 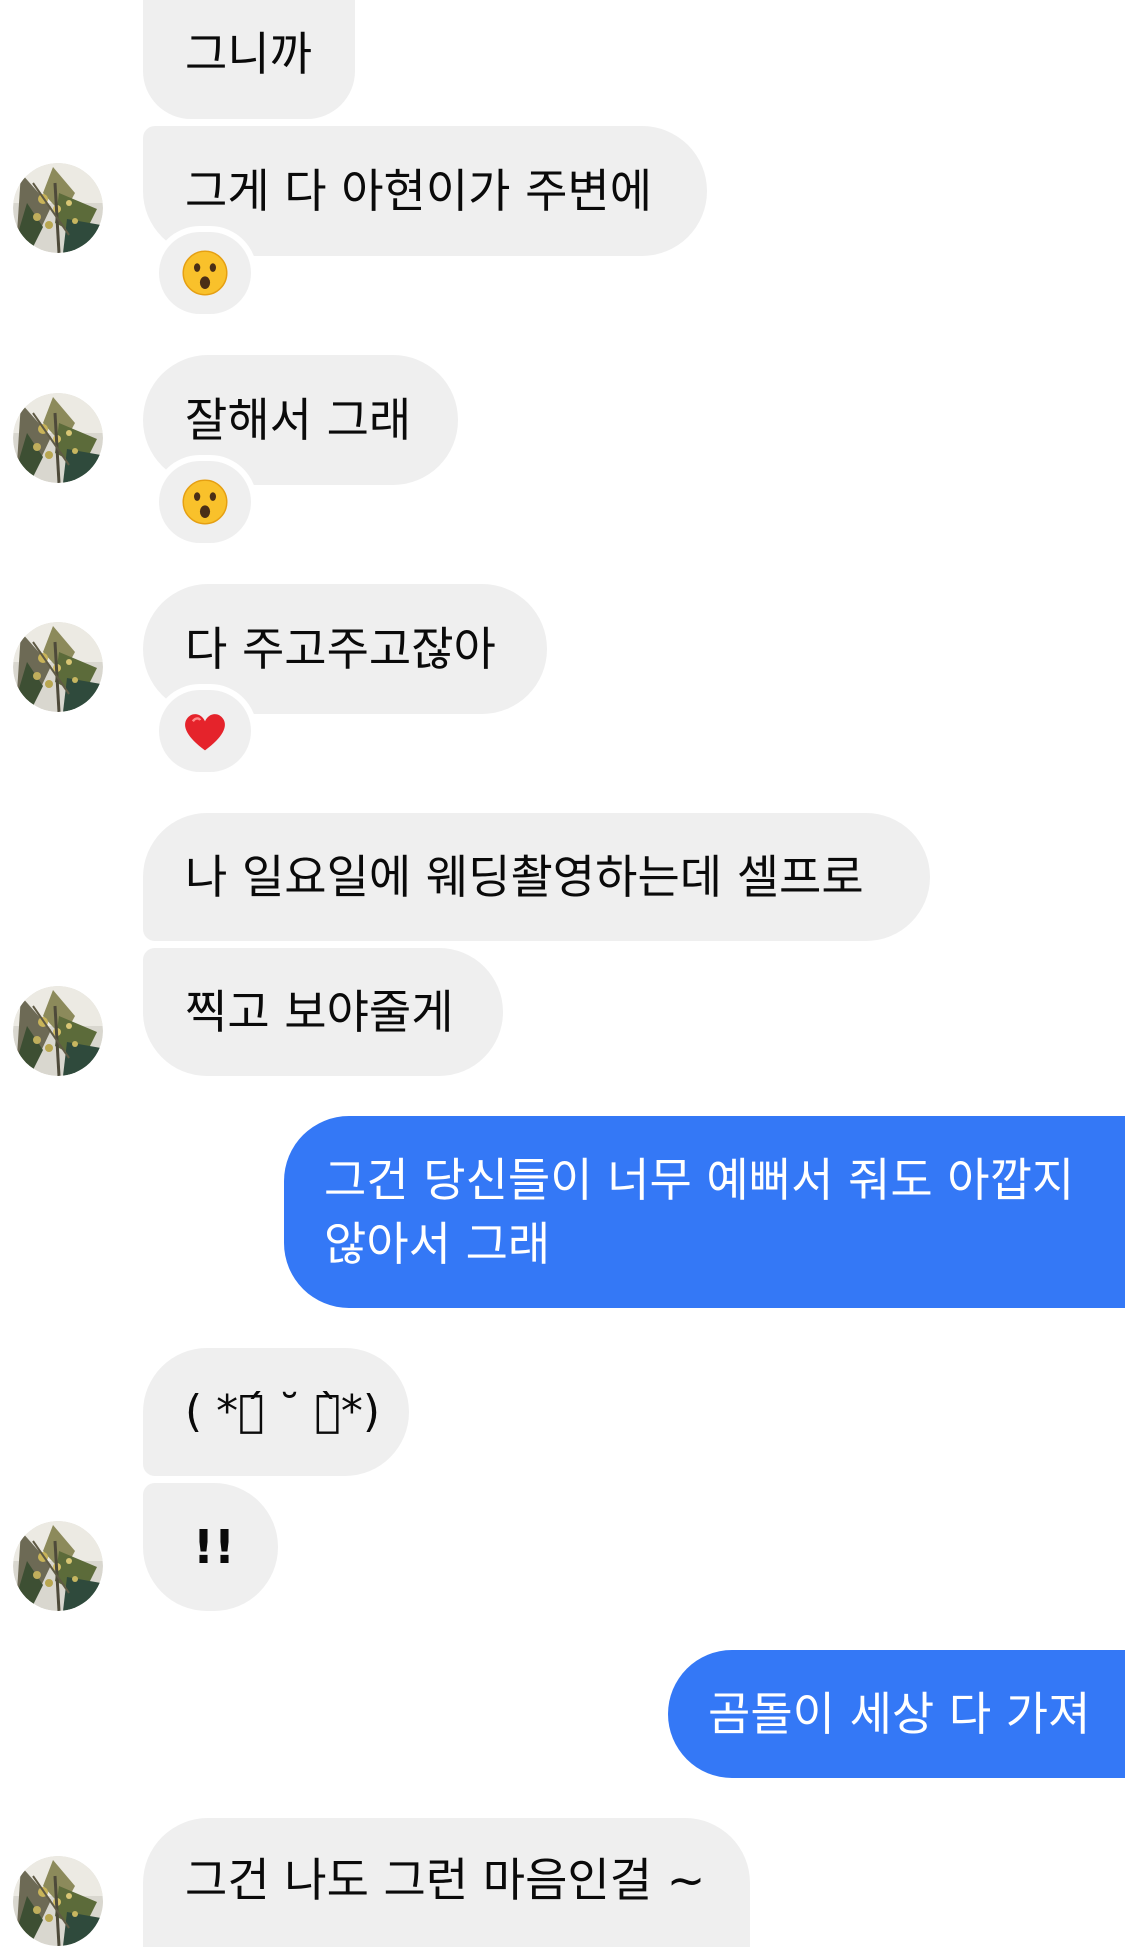 I want to click on message-text: !!, so click(x=214, y=1547).